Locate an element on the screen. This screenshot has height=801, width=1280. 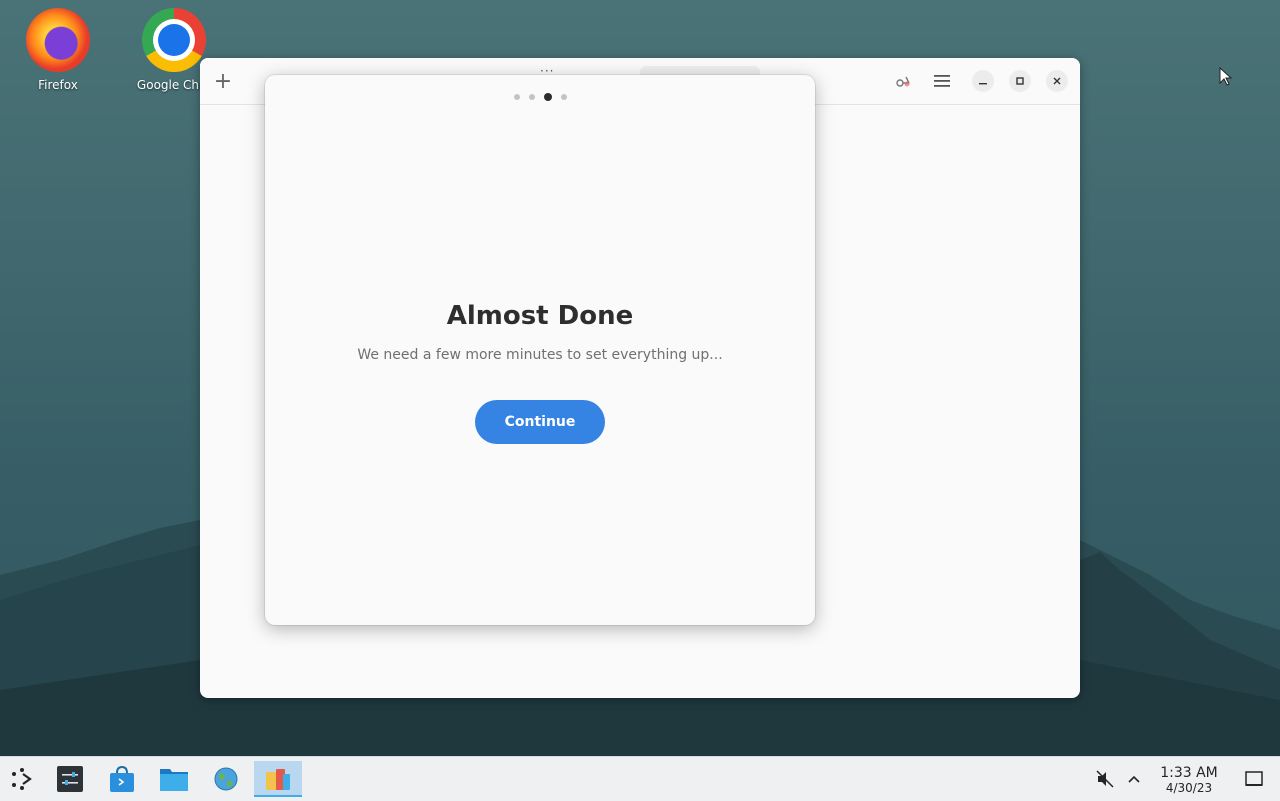
hamburger-menu-icon is located at coordinates (942, 81).